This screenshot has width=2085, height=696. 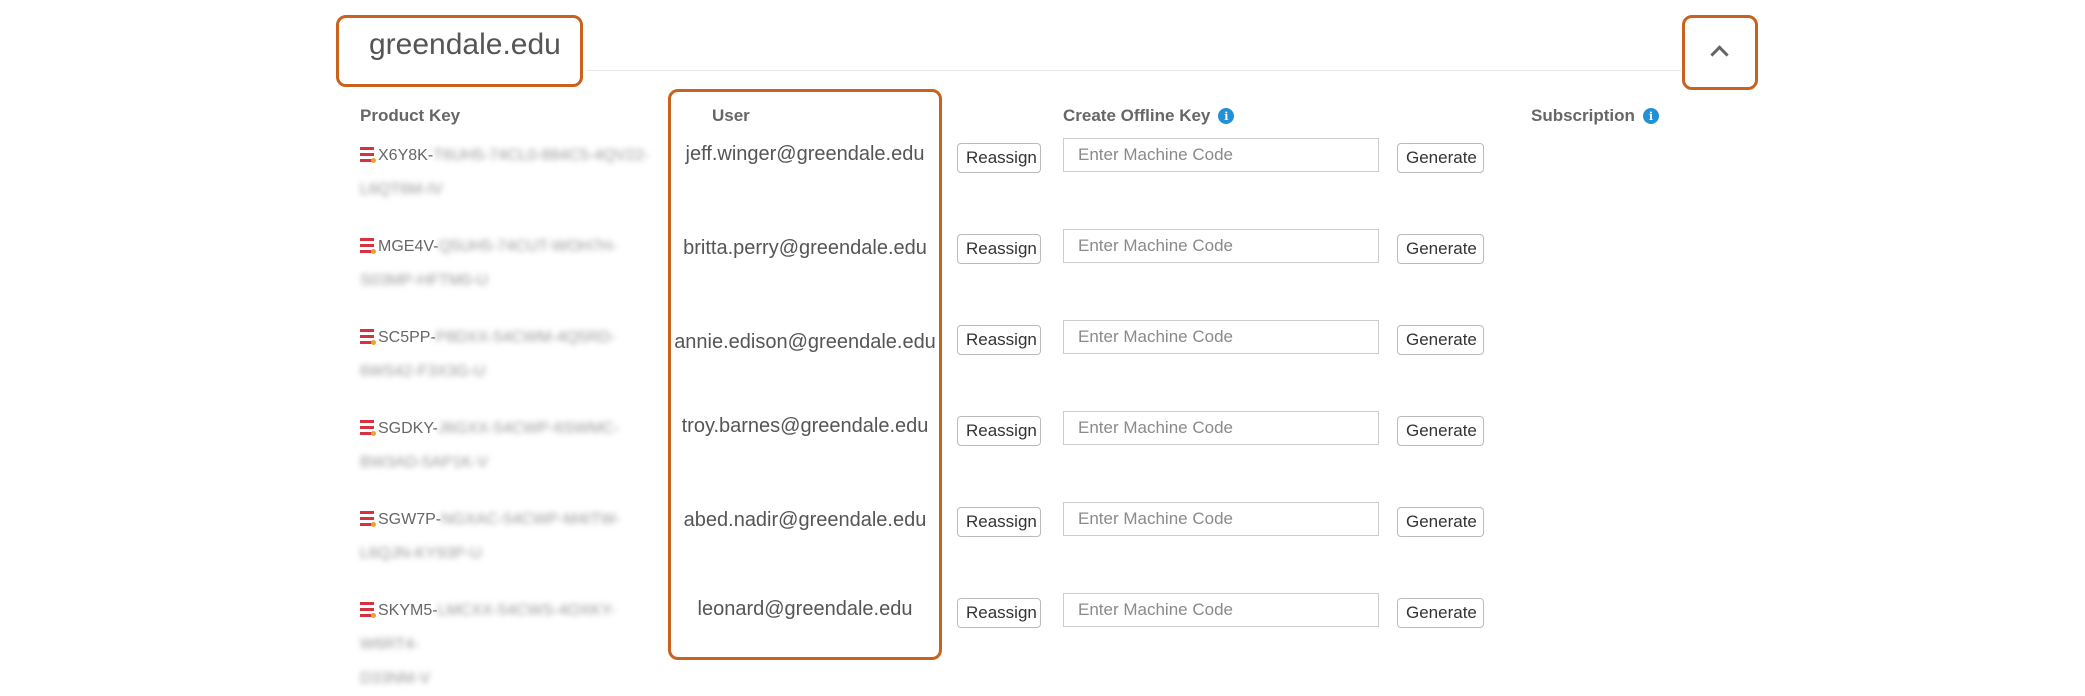 I want to click on product-key: SGW7P-NGXAC-54CWP-M4ITW- L6QJN-KY93P-U, so click(x=515, y=537).